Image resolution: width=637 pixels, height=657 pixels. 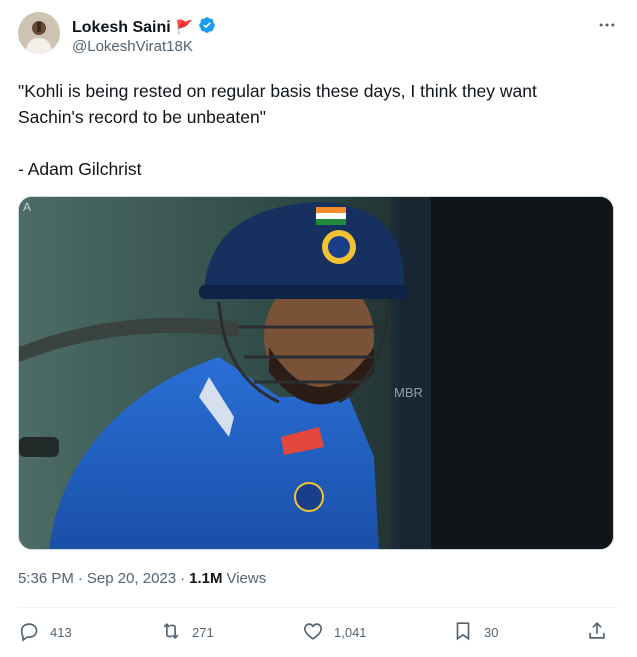 I want to click on retweet-button: 271, so click(x=187, y=632).